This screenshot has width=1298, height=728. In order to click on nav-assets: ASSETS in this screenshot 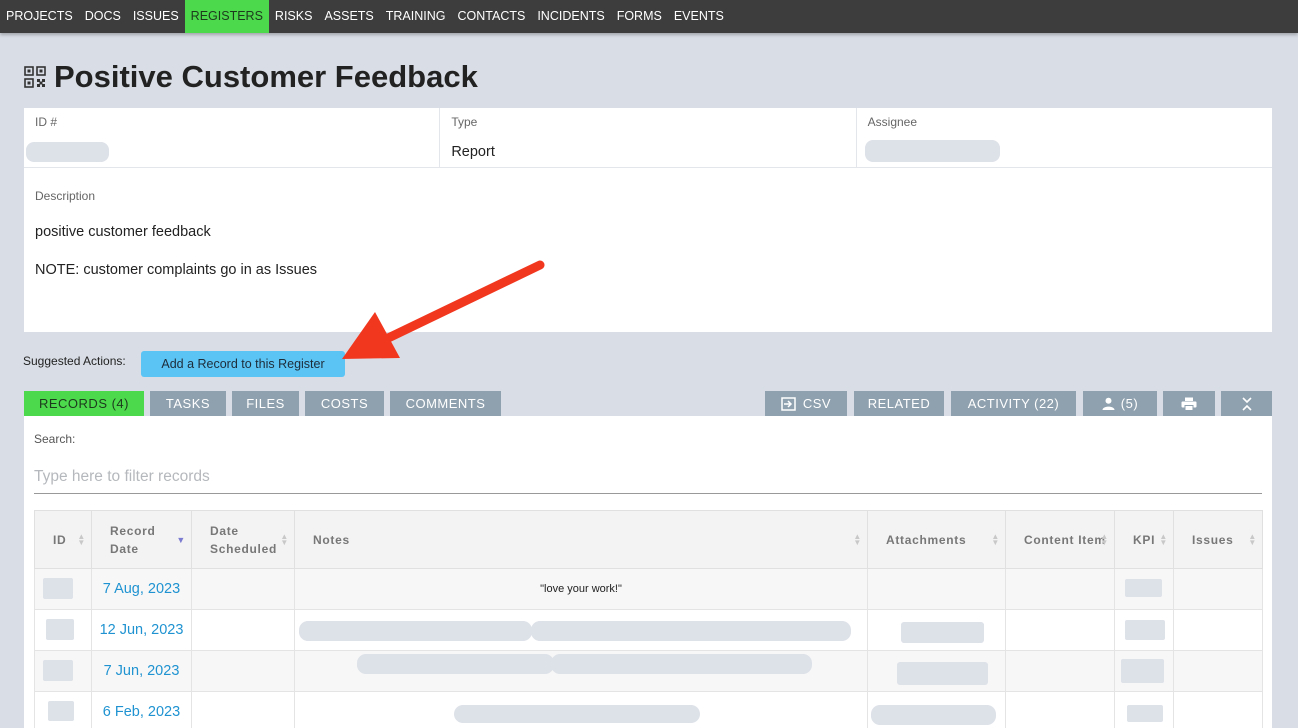, I will do `click(348, 16)`.